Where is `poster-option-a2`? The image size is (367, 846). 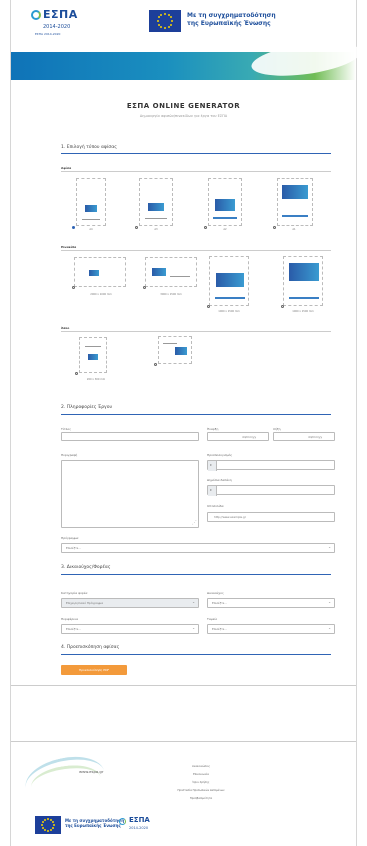 poster-option-a2 is located at coordinates (225, 202).